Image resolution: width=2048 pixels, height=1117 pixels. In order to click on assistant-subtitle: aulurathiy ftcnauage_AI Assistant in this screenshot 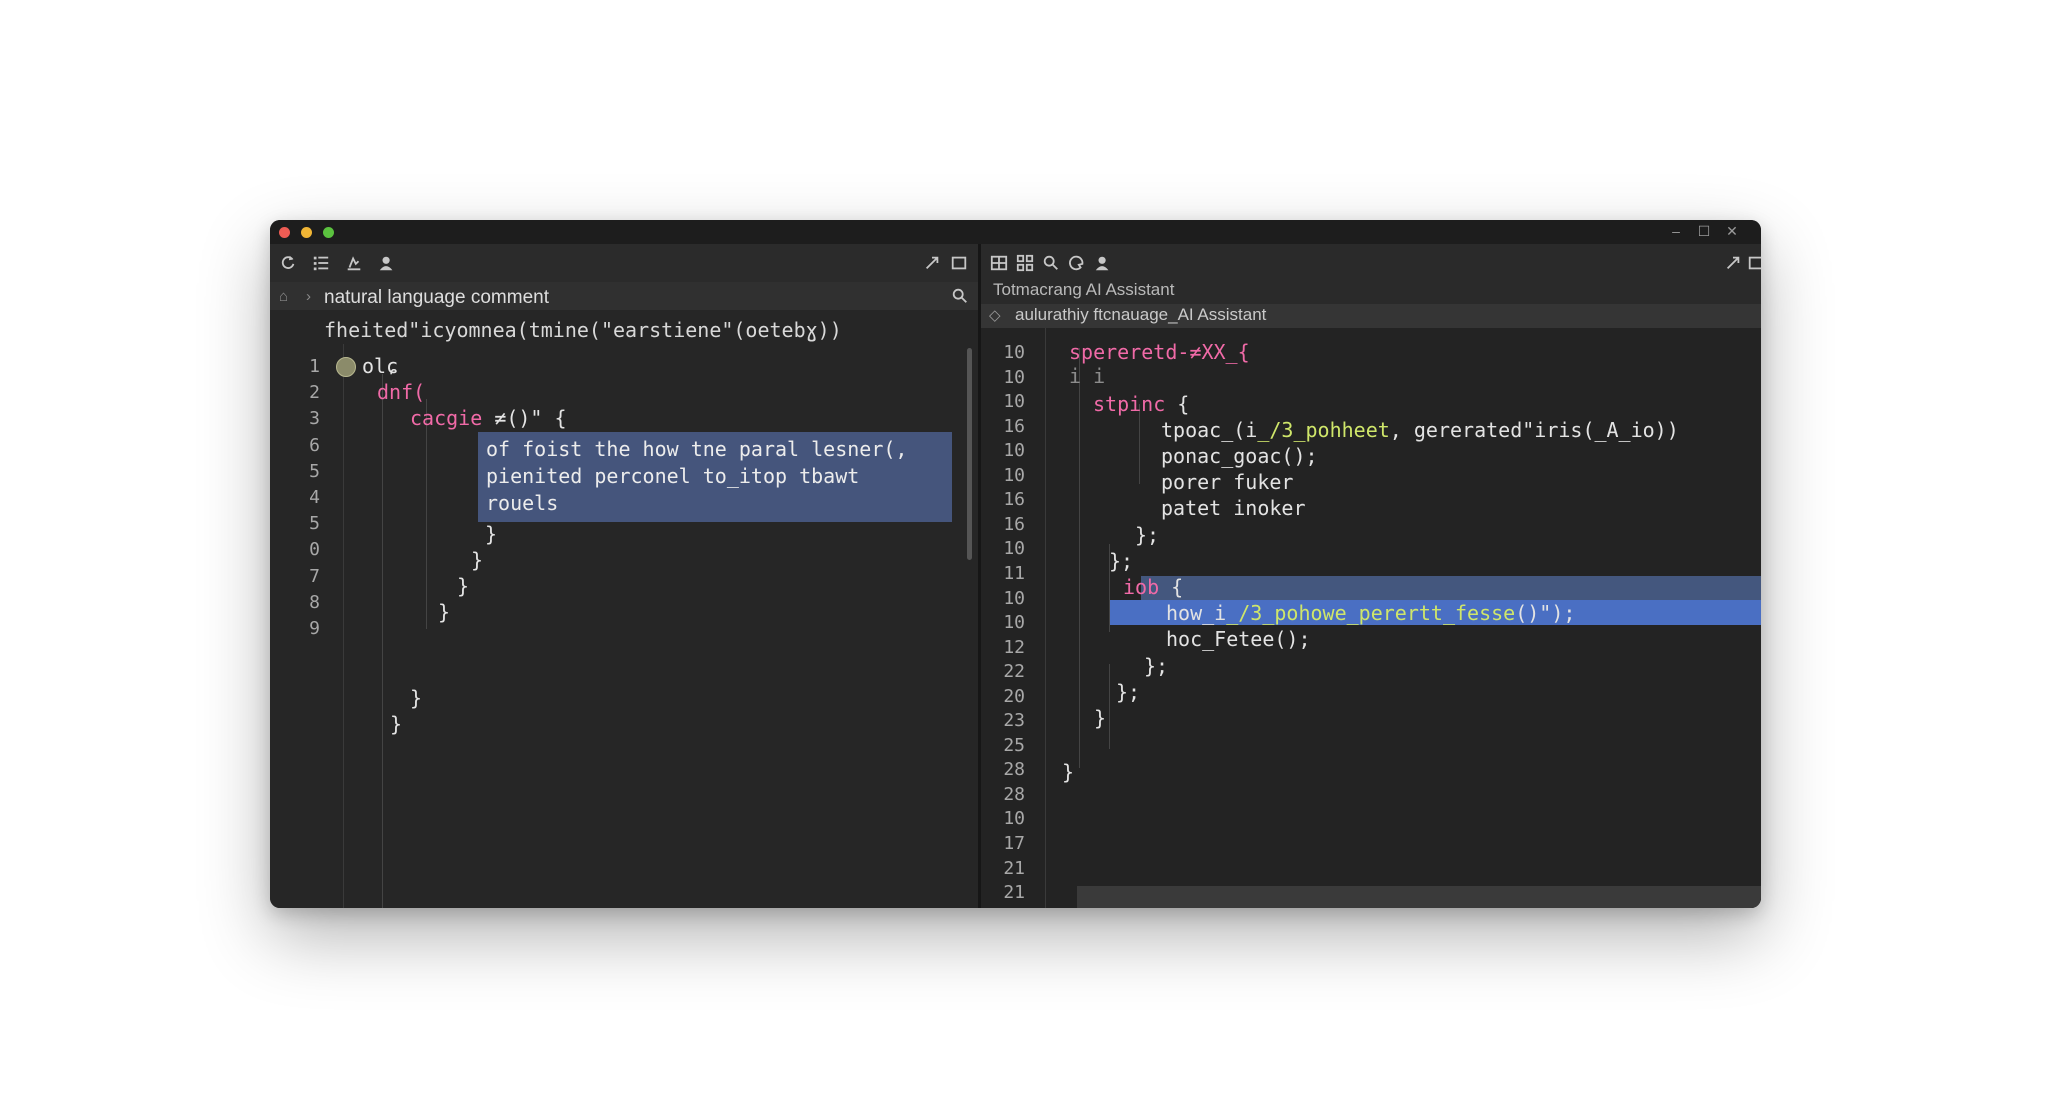, I will do `click(1141, 314)`.